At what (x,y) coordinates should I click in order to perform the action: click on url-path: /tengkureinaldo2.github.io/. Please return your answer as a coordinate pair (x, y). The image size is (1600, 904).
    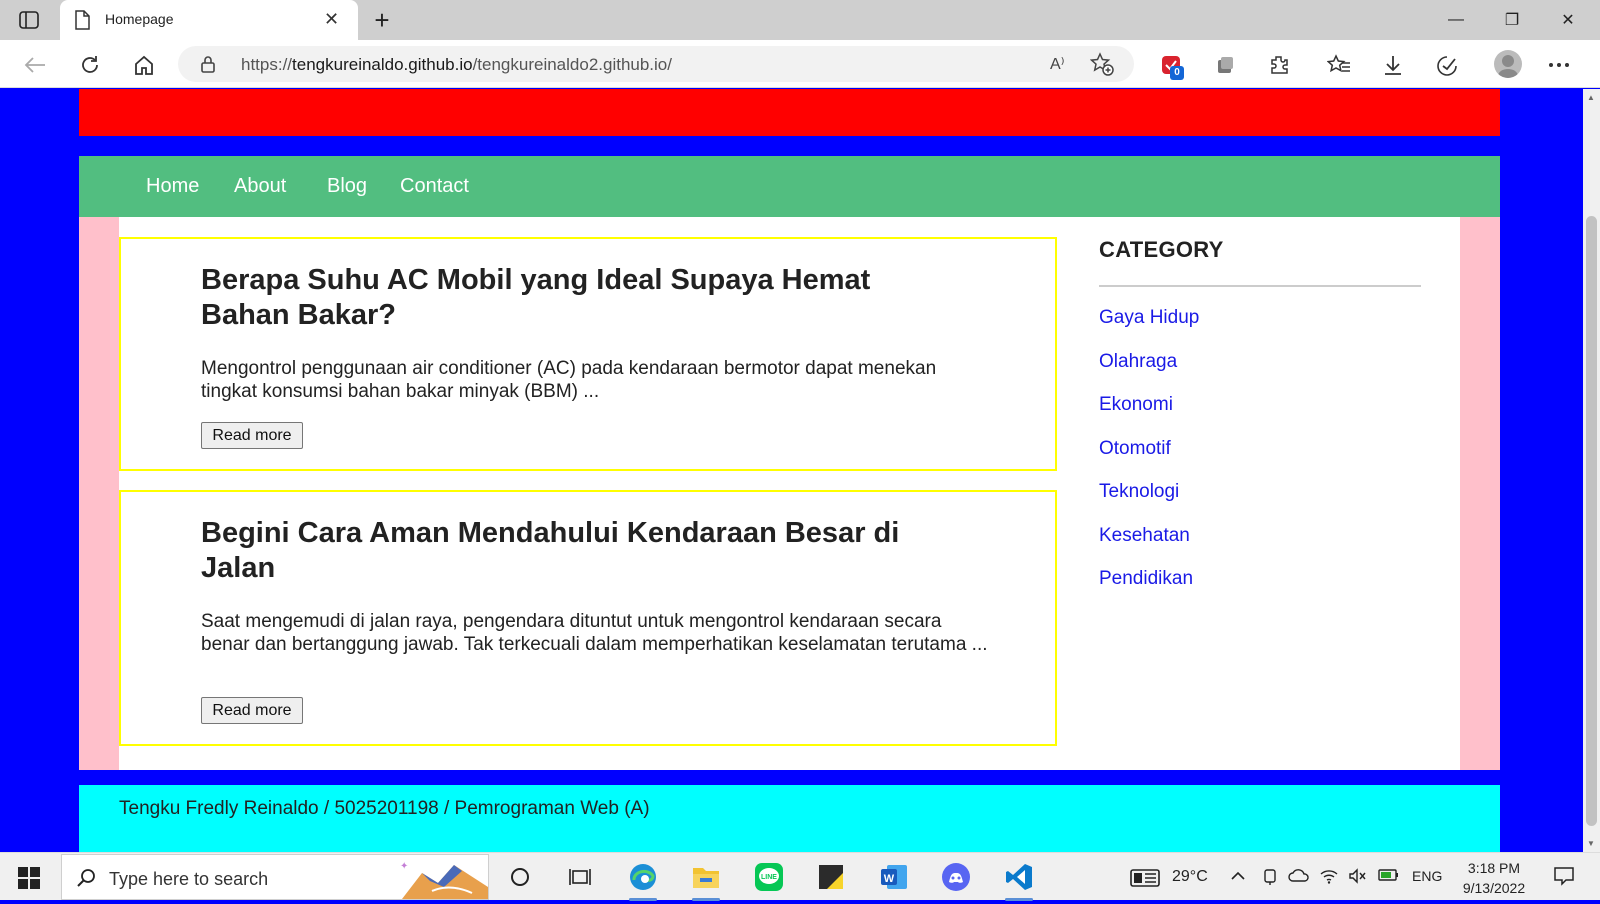
    Looking at the image, I should click on (572, 64).